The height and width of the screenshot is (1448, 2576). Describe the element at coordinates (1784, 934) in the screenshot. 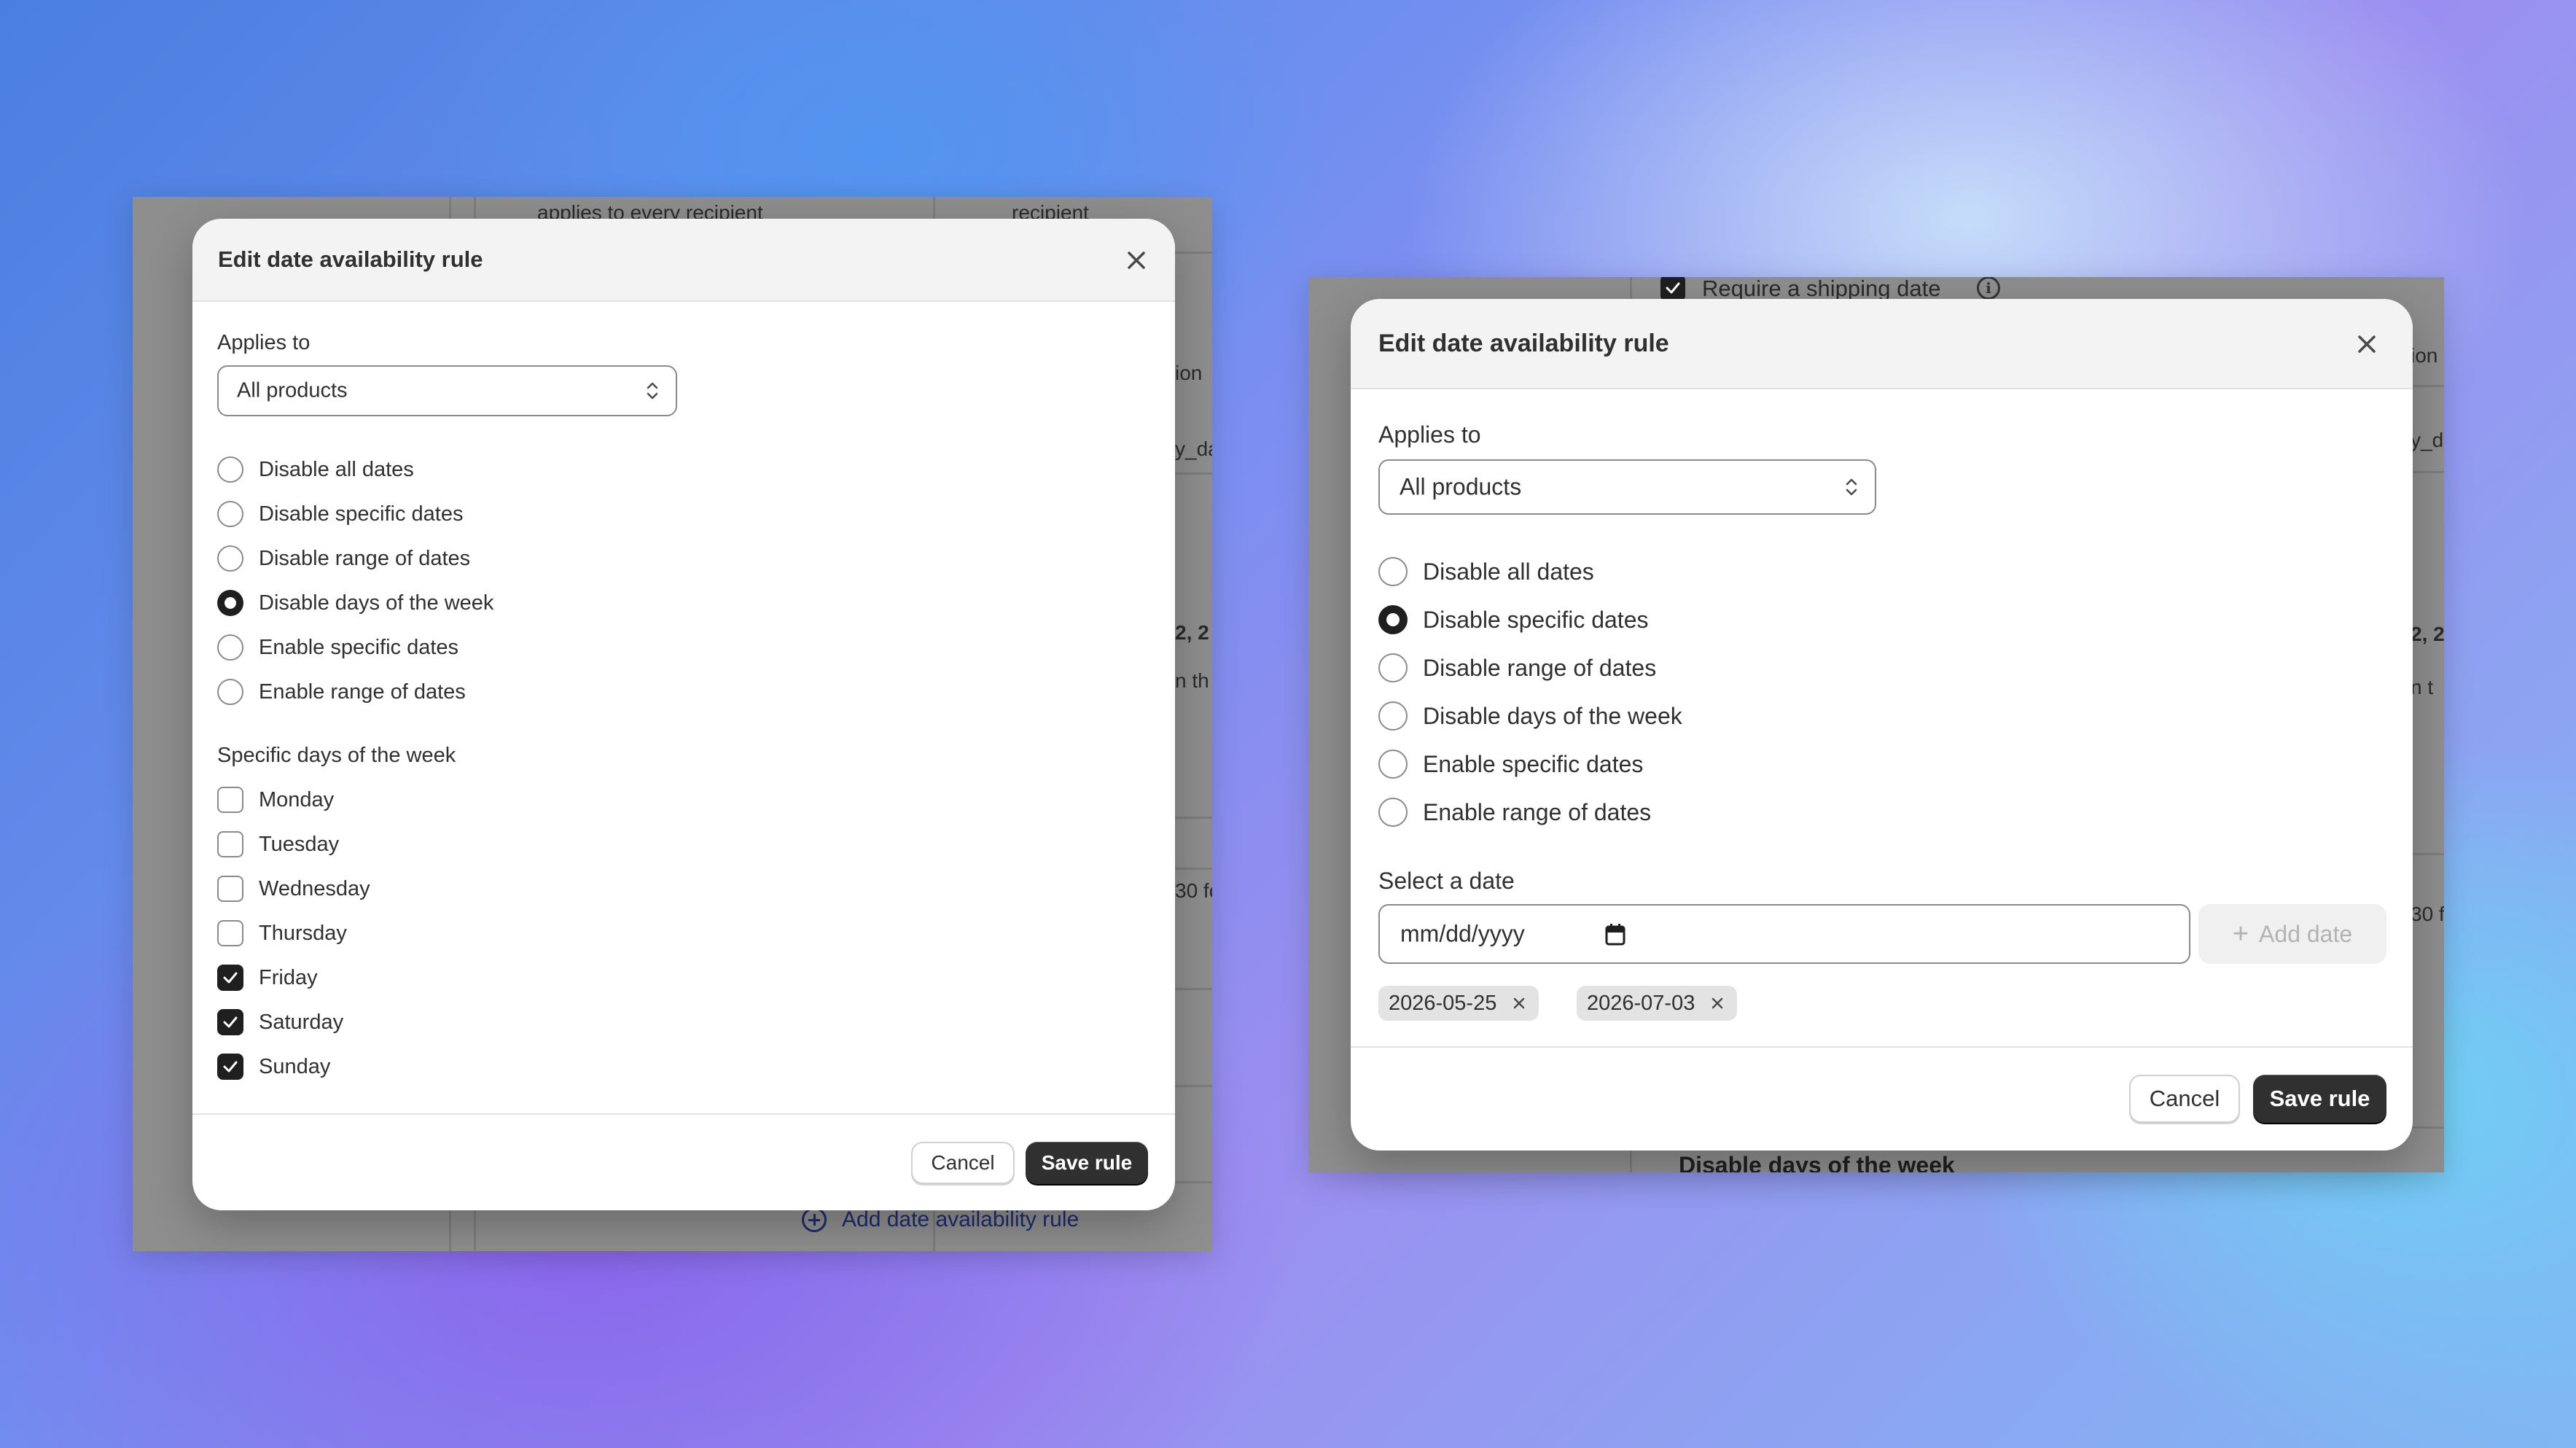

I see `date-input: mm/dd/yyyy` at that location.